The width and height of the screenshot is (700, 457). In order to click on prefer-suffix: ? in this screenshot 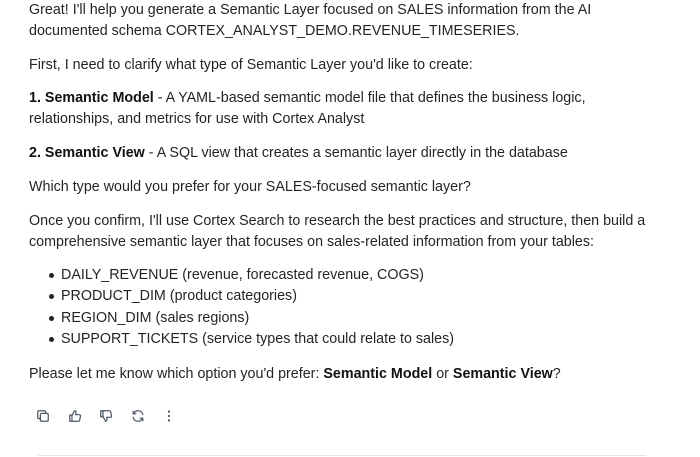, I will do `click(556, 374)`.